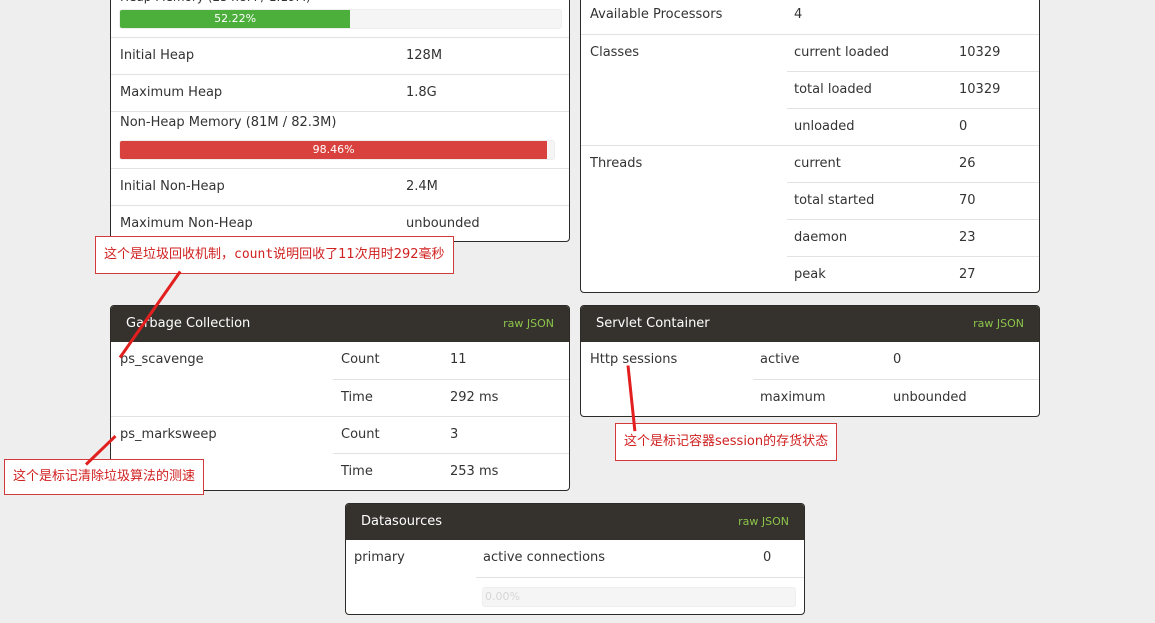  I want to click on classes-total-value: 10329, so click(980, 89).